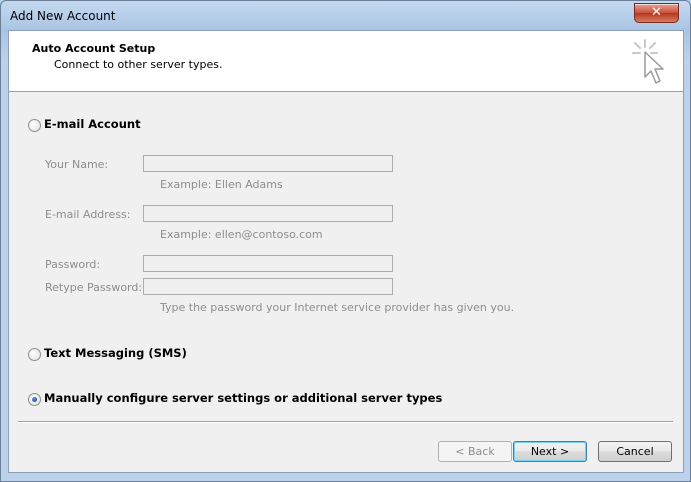 The height and width of the screenshot is (482, 691). What do you see at coordinates (268, 163) in the screenshot?
I see `your-name-input` at bounding box center [268, 163].